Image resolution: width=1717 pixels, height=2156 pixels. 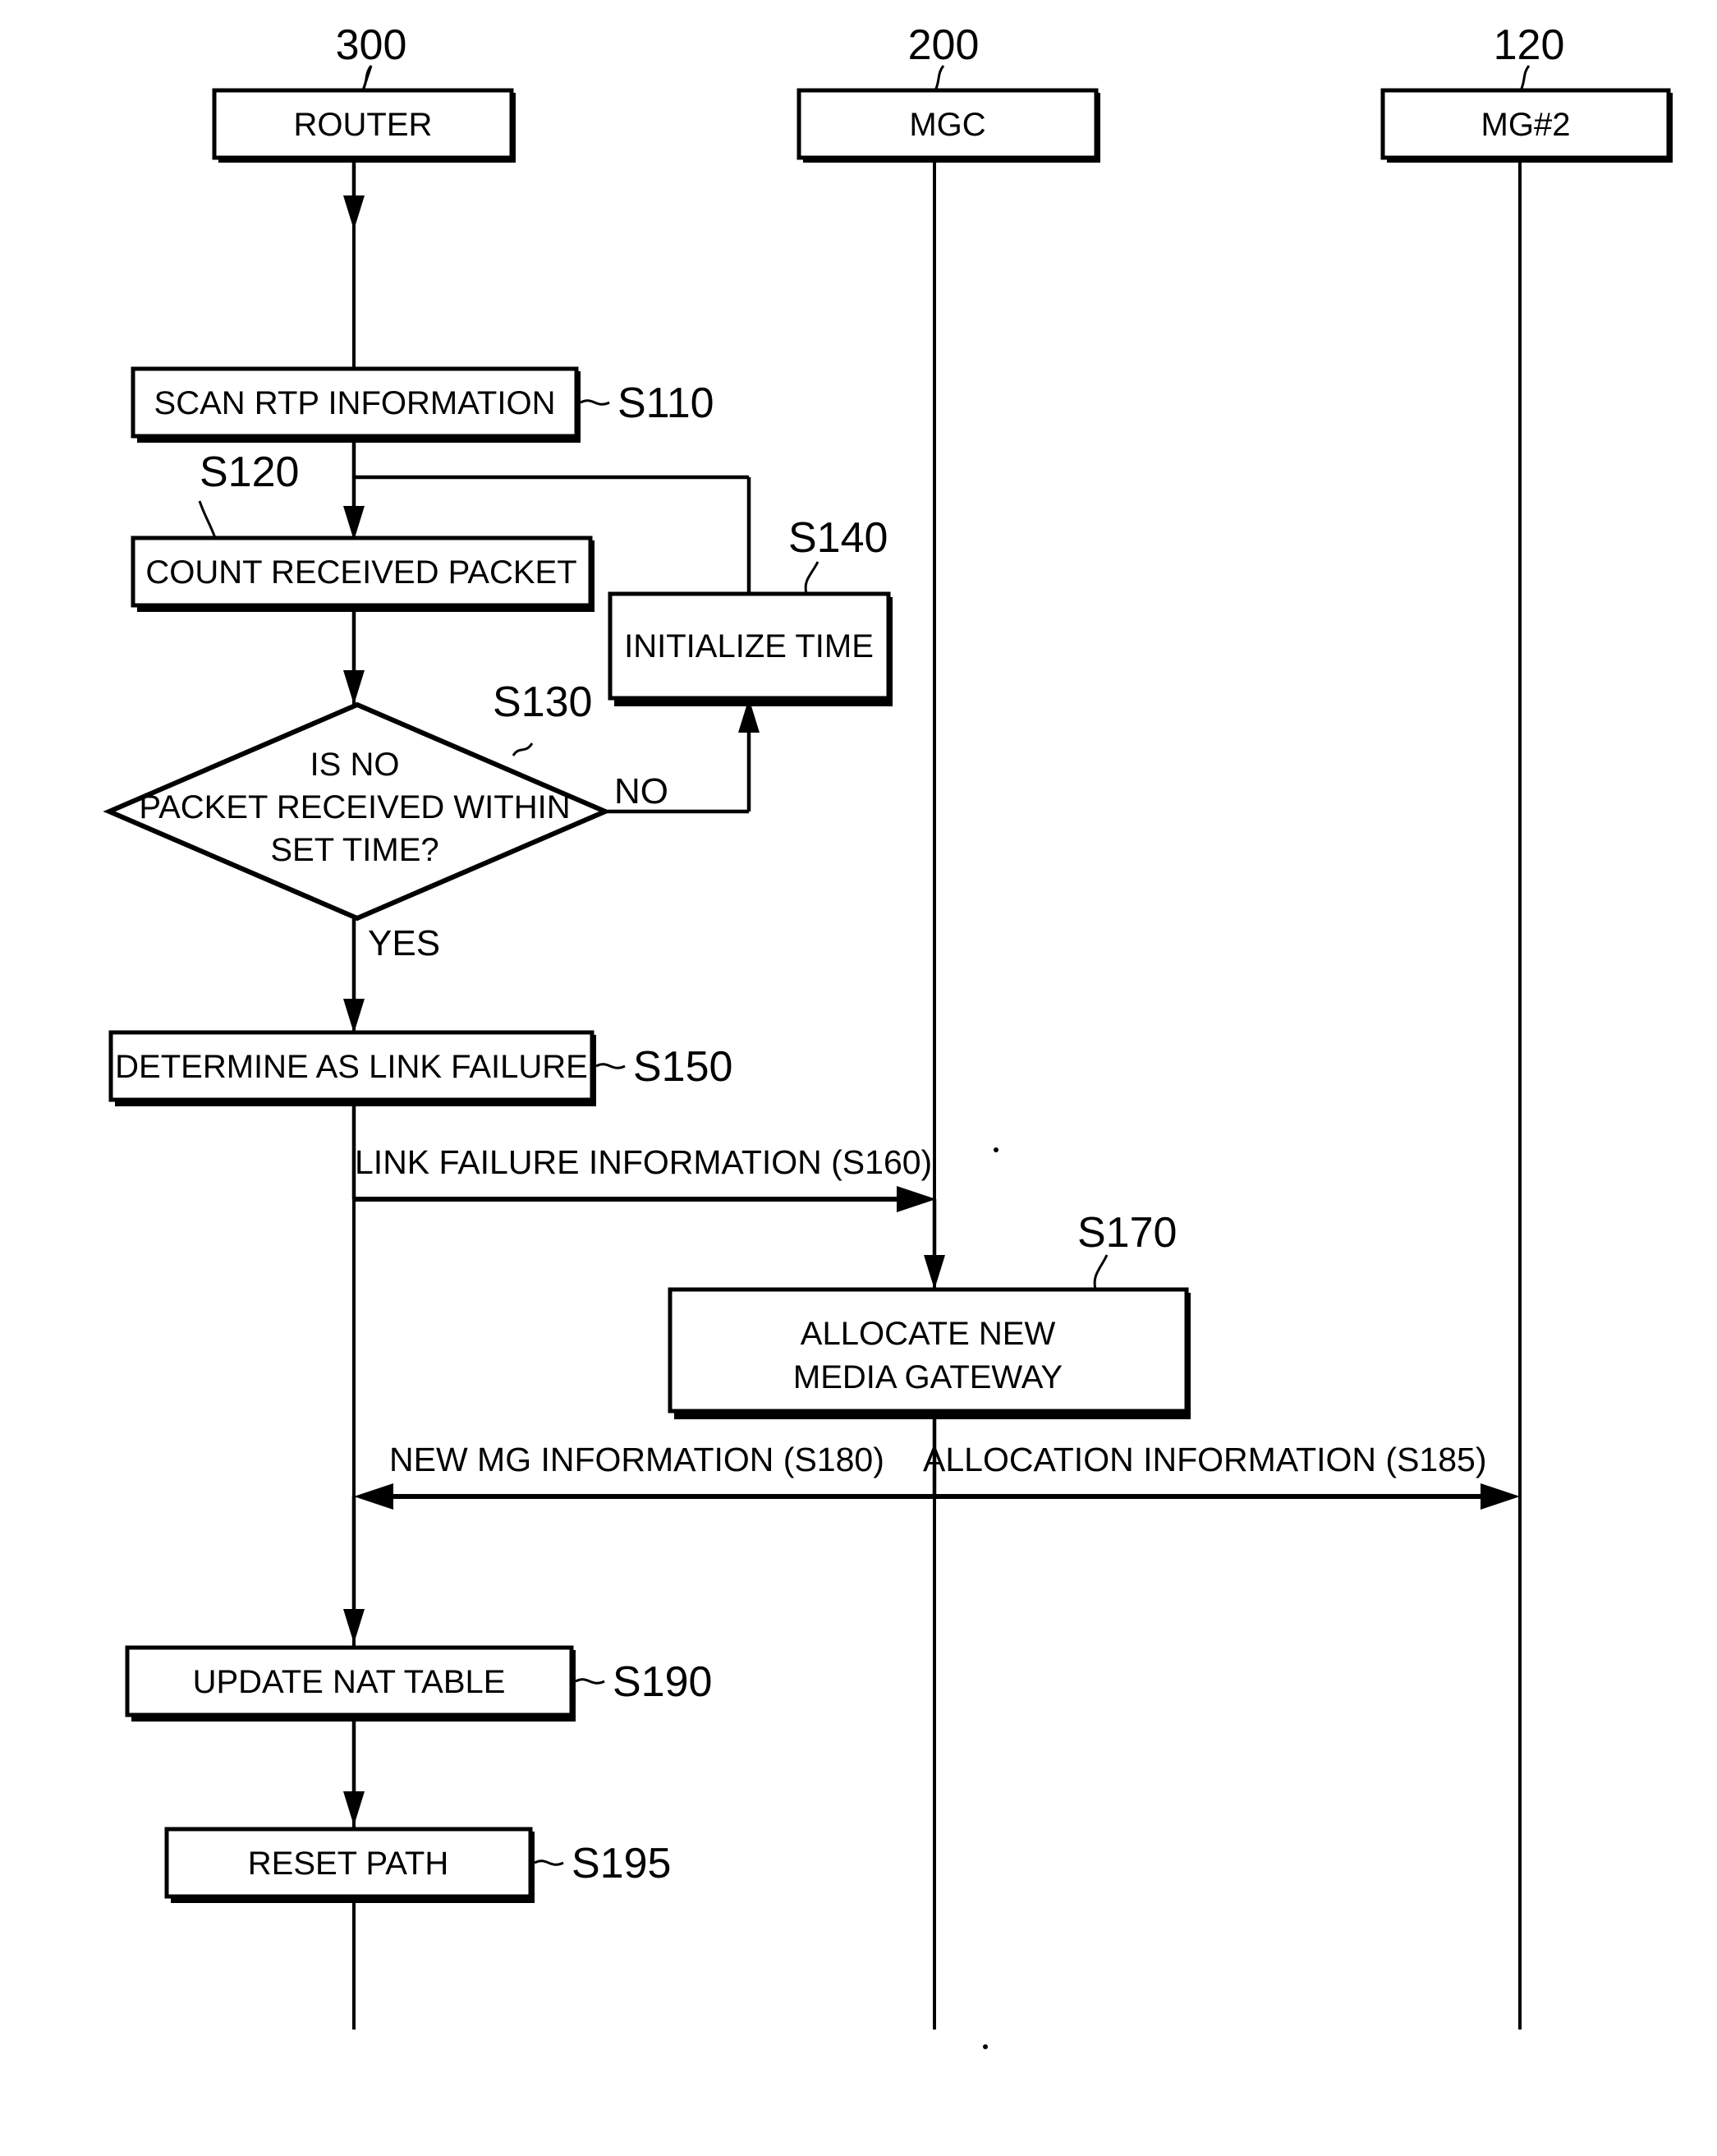 I want to click on ref-numeral-mgc: 200, so click(x=944, y=45).